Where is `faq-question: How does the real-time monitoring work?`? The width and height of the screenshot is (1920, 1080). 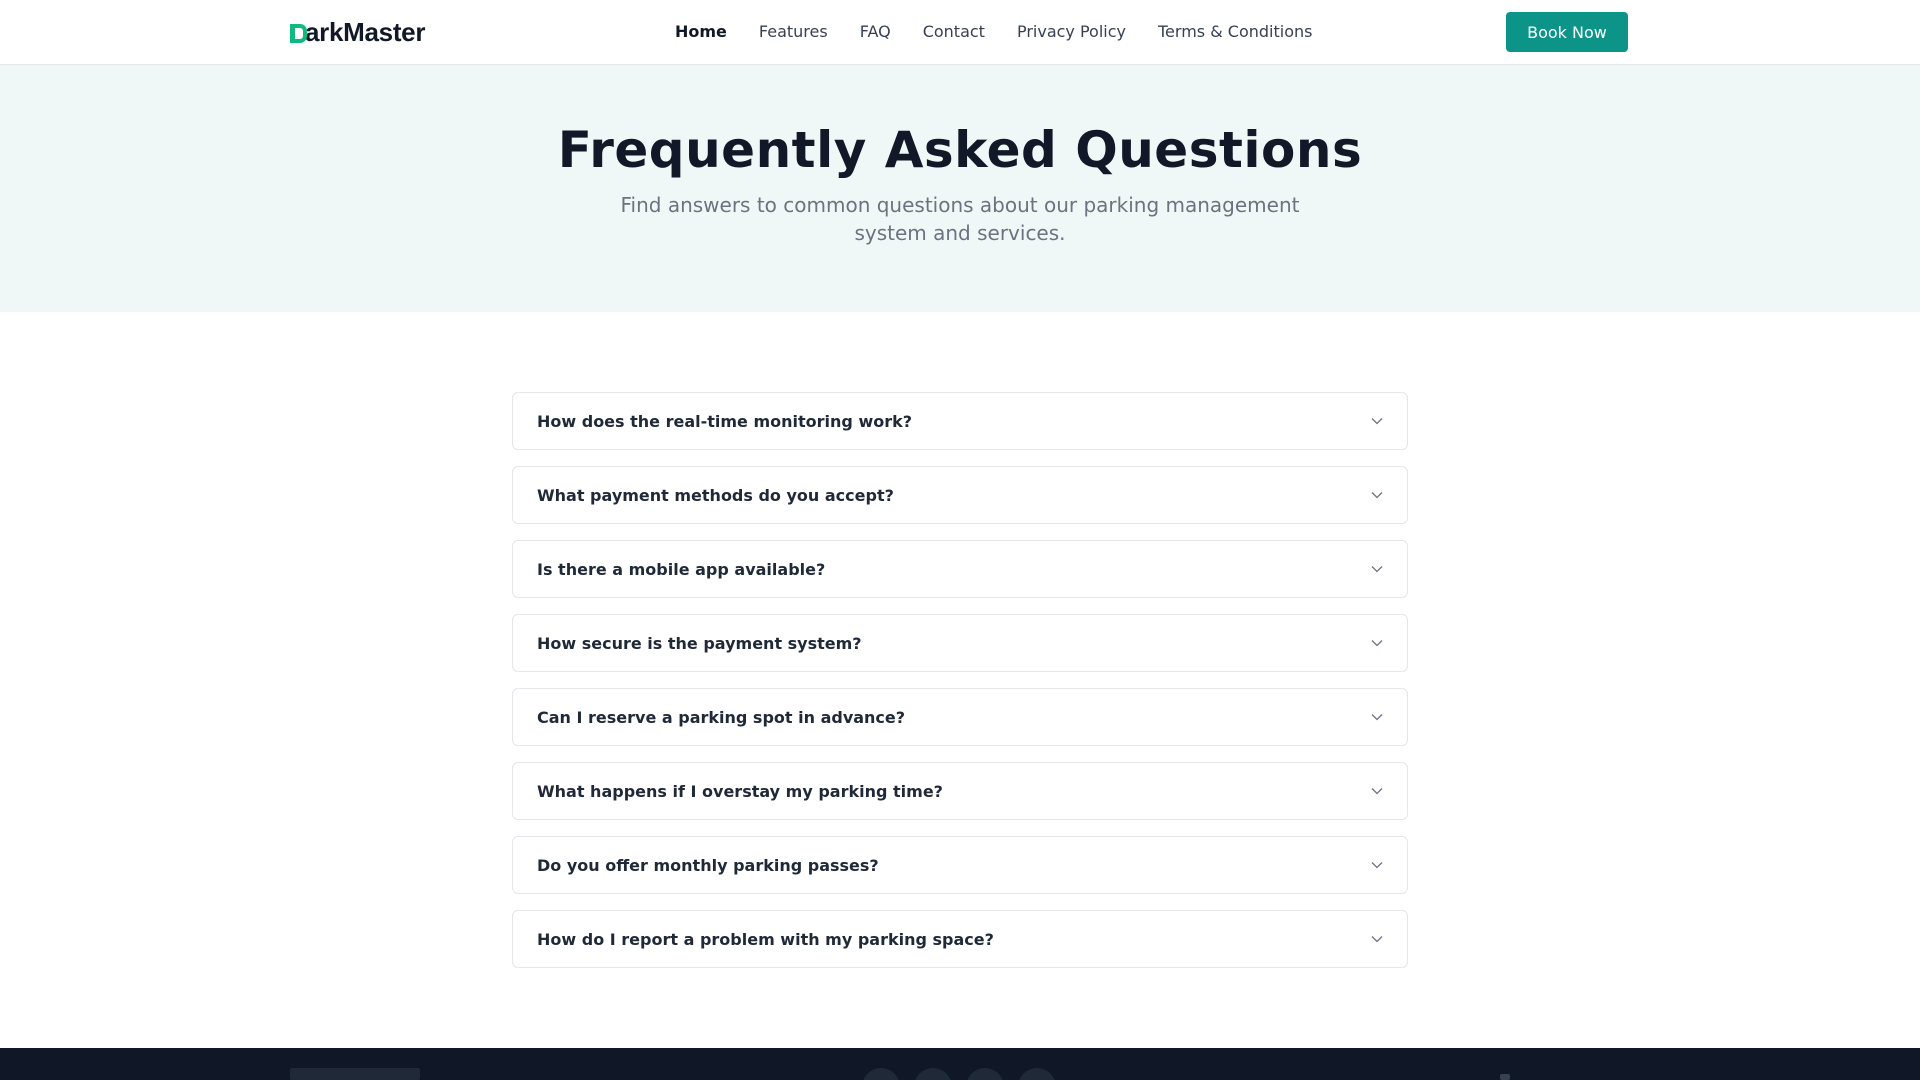
faq-question: How does the real-time monitoring work? is located at coordinates (725, 421).